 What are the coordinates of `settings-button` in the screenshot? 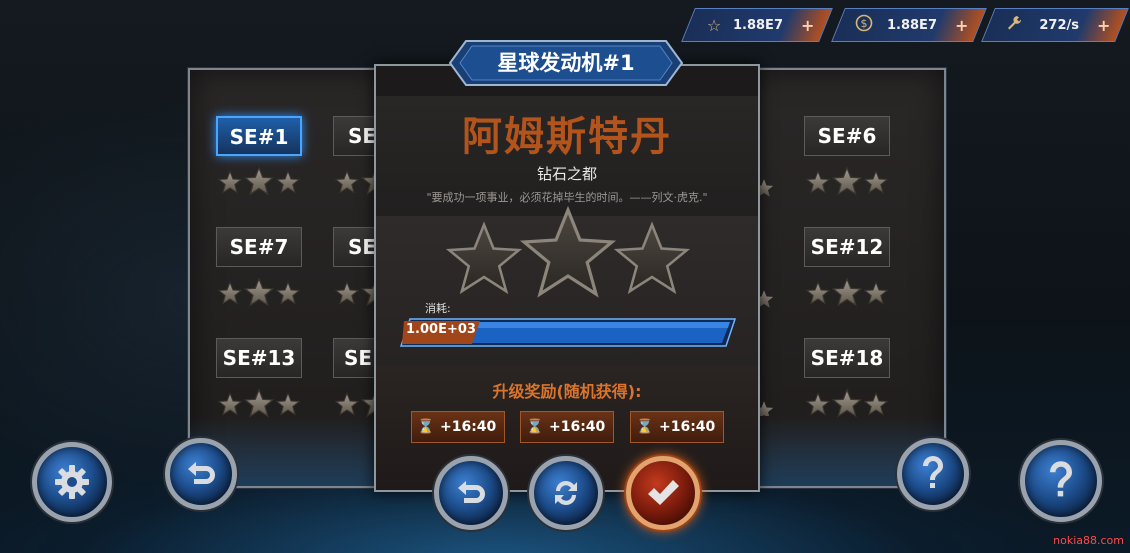 It's located at (72, 482).